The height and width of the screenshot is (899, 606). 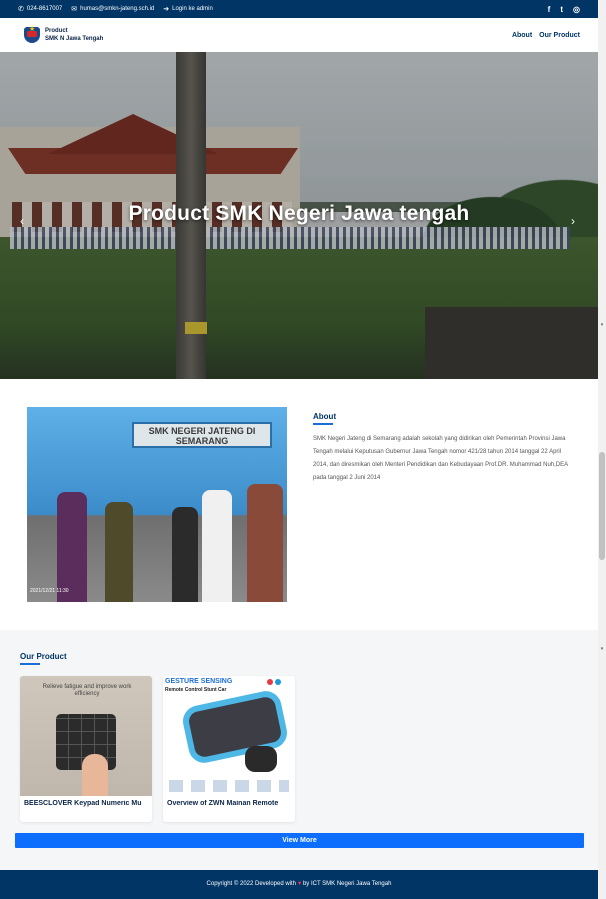 What do you see at coordinates (166, 9) in the screenshot?
I see `login-icon: ➔` at bounding box center [166, 9].